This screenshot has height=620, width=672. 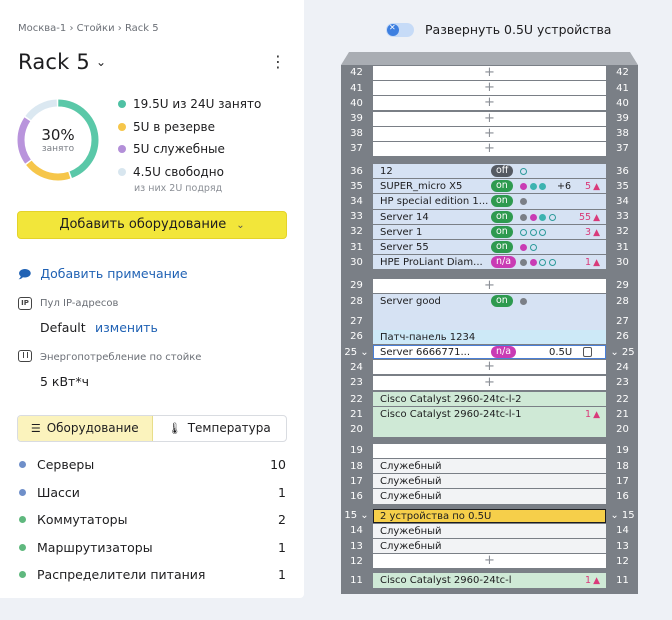 I want to click on service-slot-17: Служебный, so click(x=489, y=481).